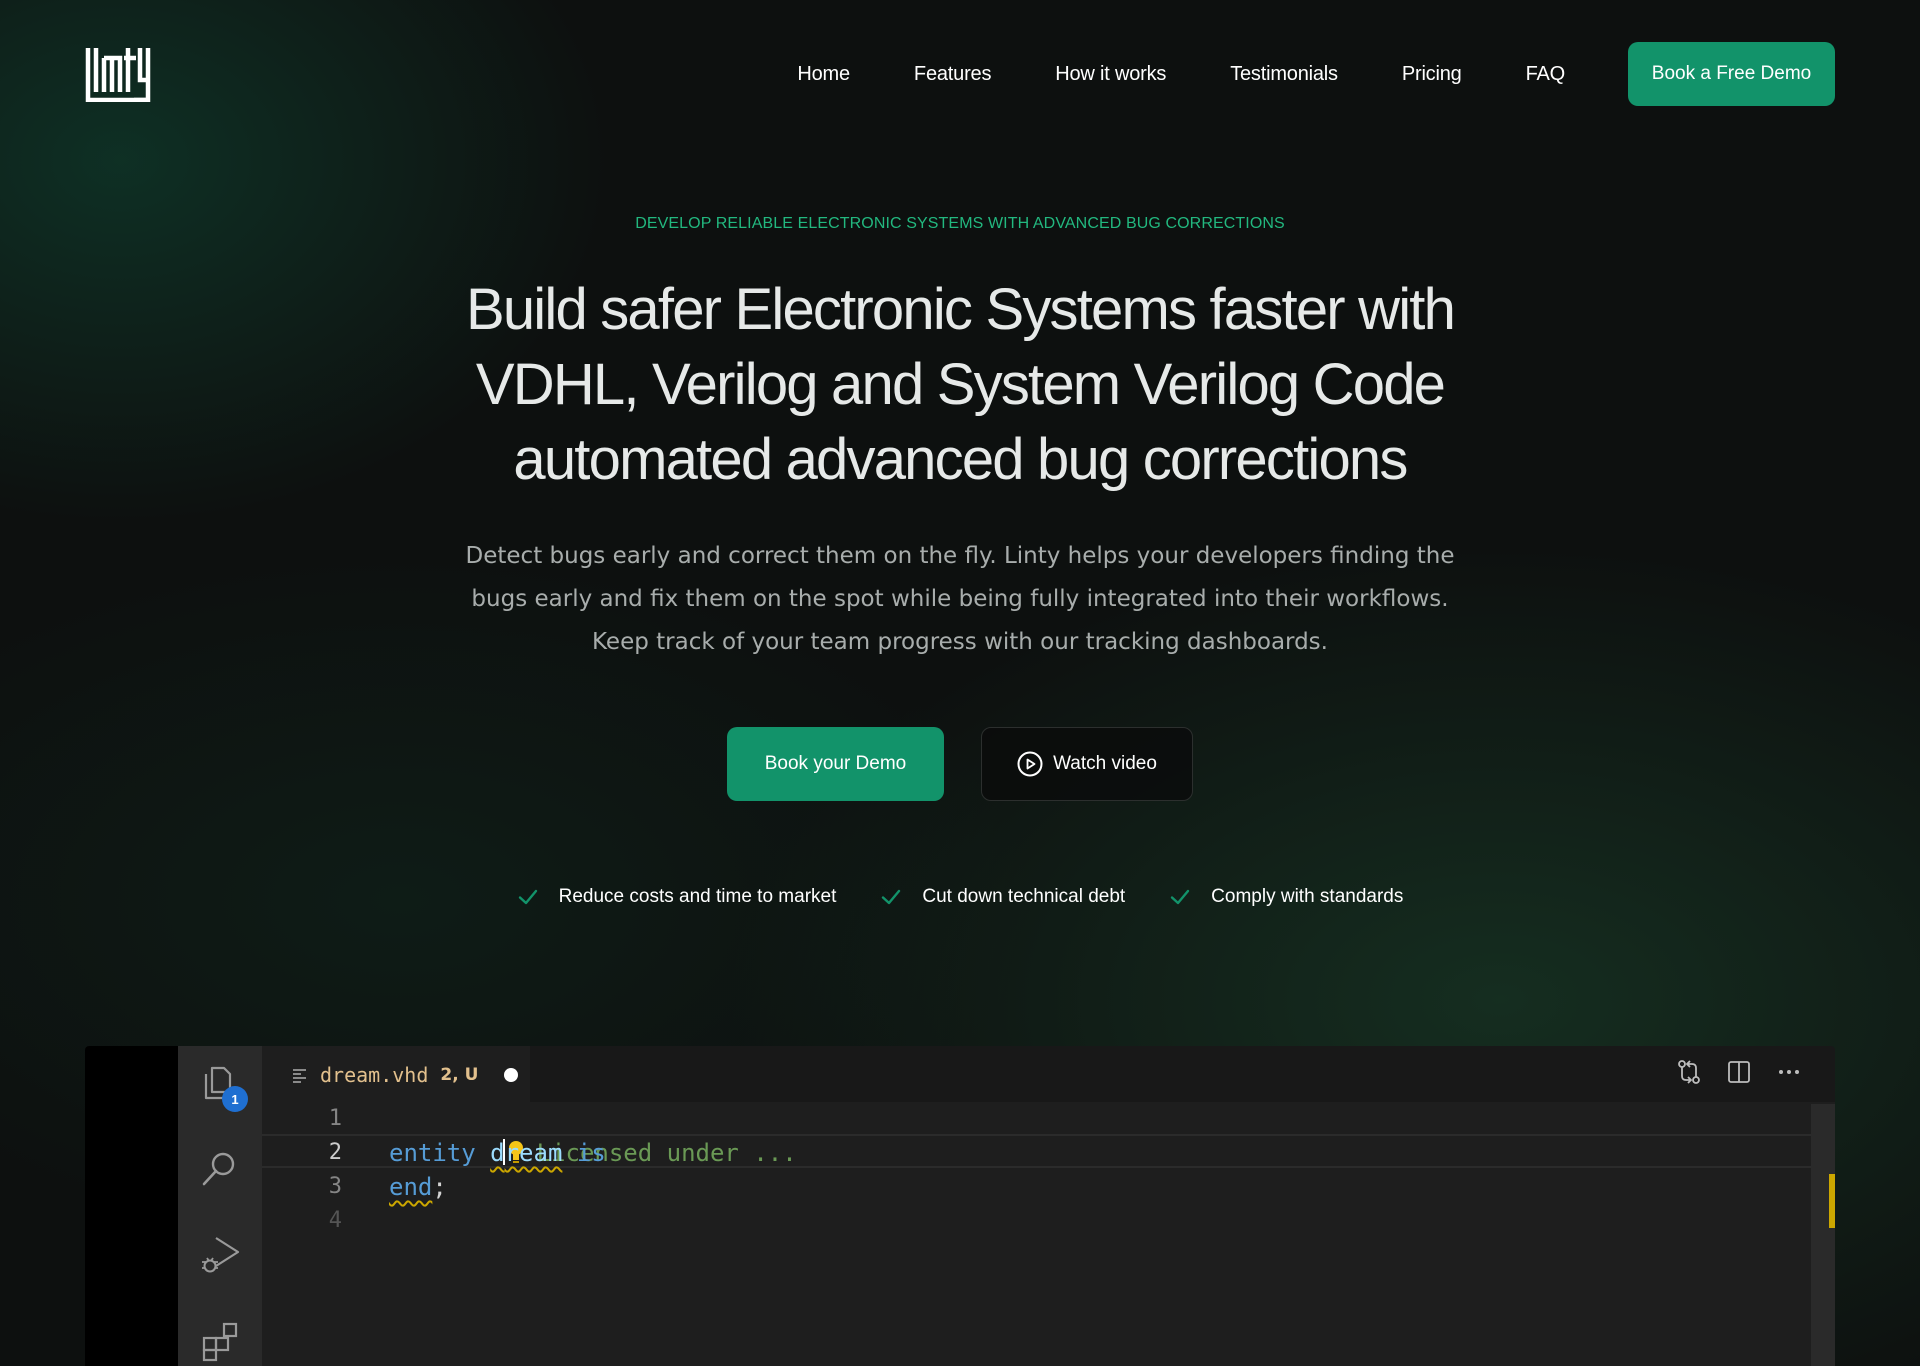 The width and height of the screenshot is (1920, 1366). What do you see at coordinates (1036, 1187) in the screenshot?
I see `code-line: 3 end;` at bounding box center [1036, 1187].